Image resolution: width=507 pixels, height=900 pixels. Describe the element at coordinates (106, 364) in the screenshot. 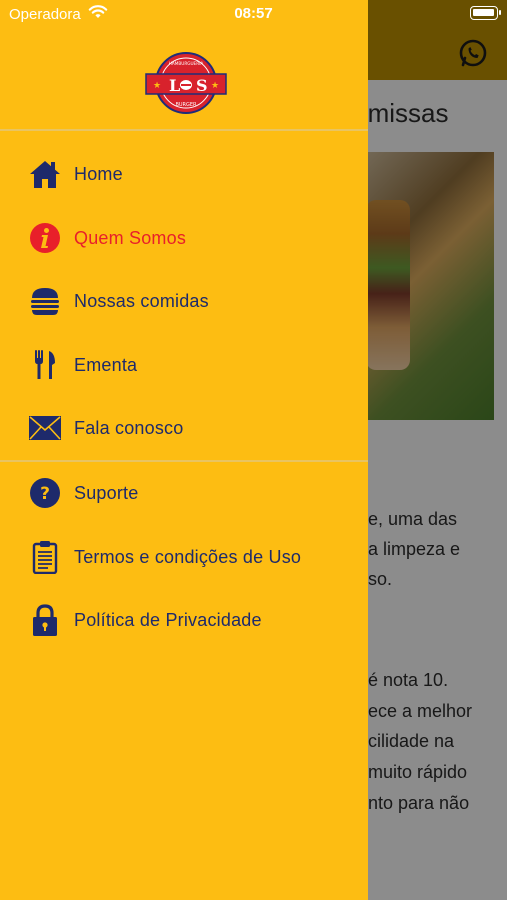

I see `menu-label: Ementa` at that location.